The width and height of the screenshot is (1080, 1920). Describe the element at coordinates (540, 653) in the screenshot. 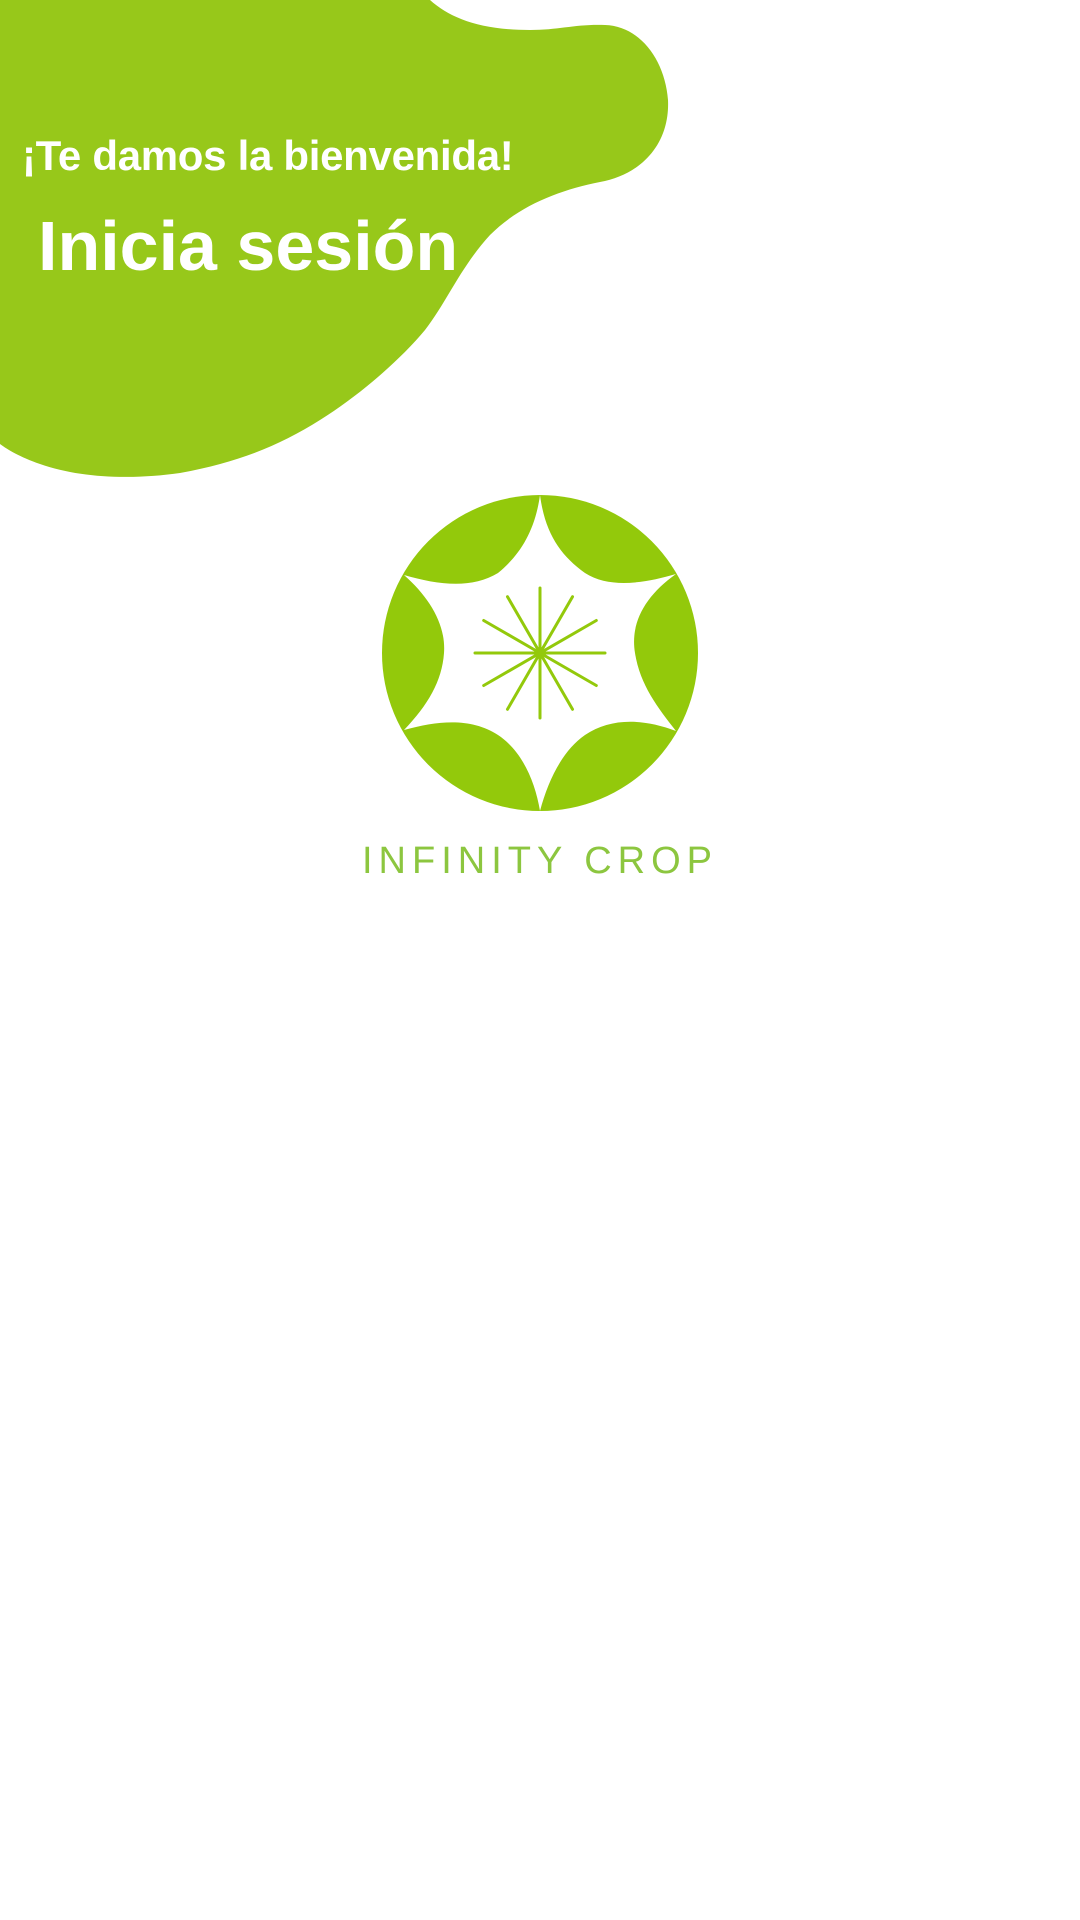

I see `infinity-crop-logo-icon` at that location.